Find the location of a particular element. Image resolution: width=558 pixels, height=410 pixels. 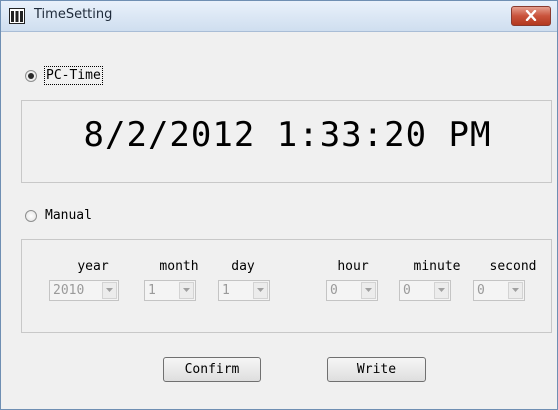

month-dropdown-button is located at coordinates (186, 290).